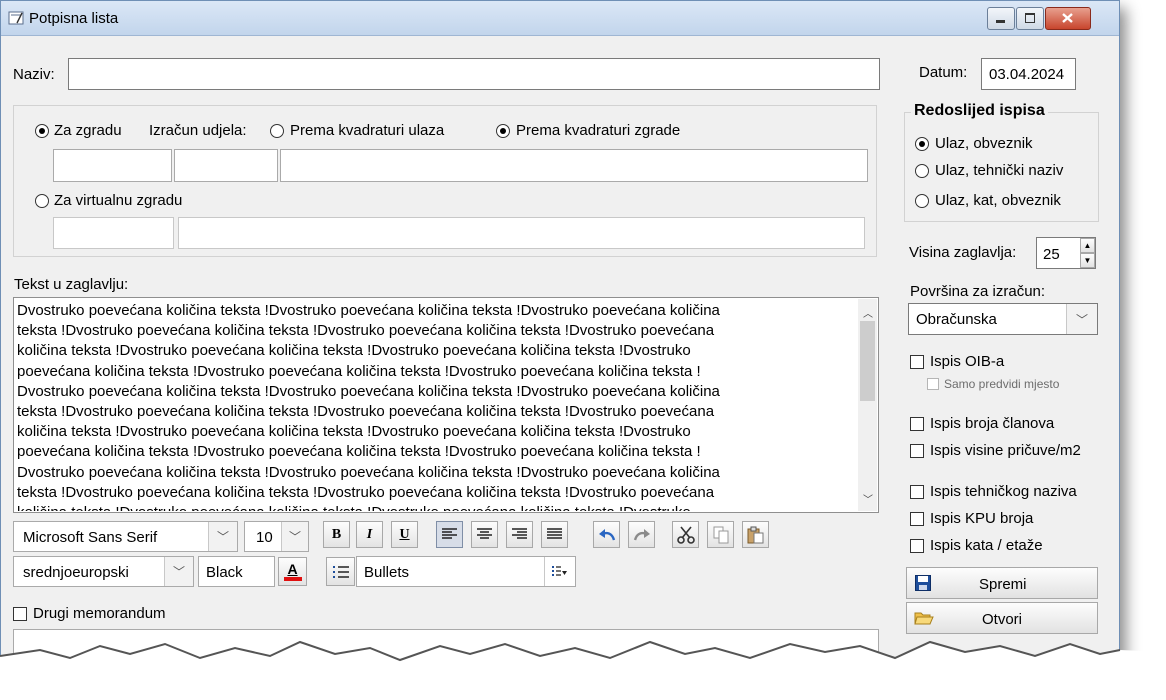 Image resolution: width=1166 pixels, height=700 pixels. I want to click on kpu-checkbox, so click(917, 519).